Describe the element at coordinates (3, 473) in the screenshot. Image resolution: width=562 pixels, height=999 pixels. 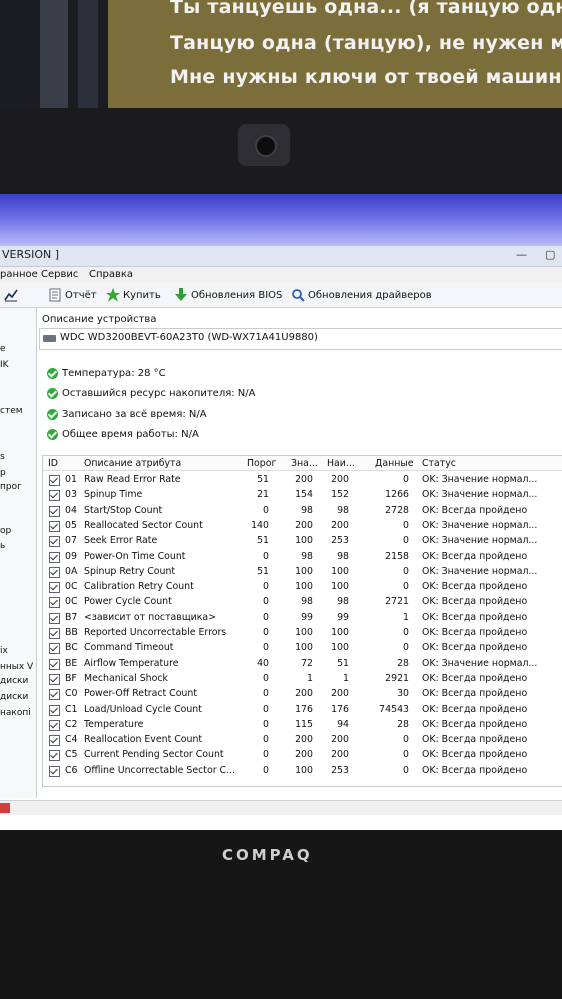
I see `sidebar-item: p` at that location.